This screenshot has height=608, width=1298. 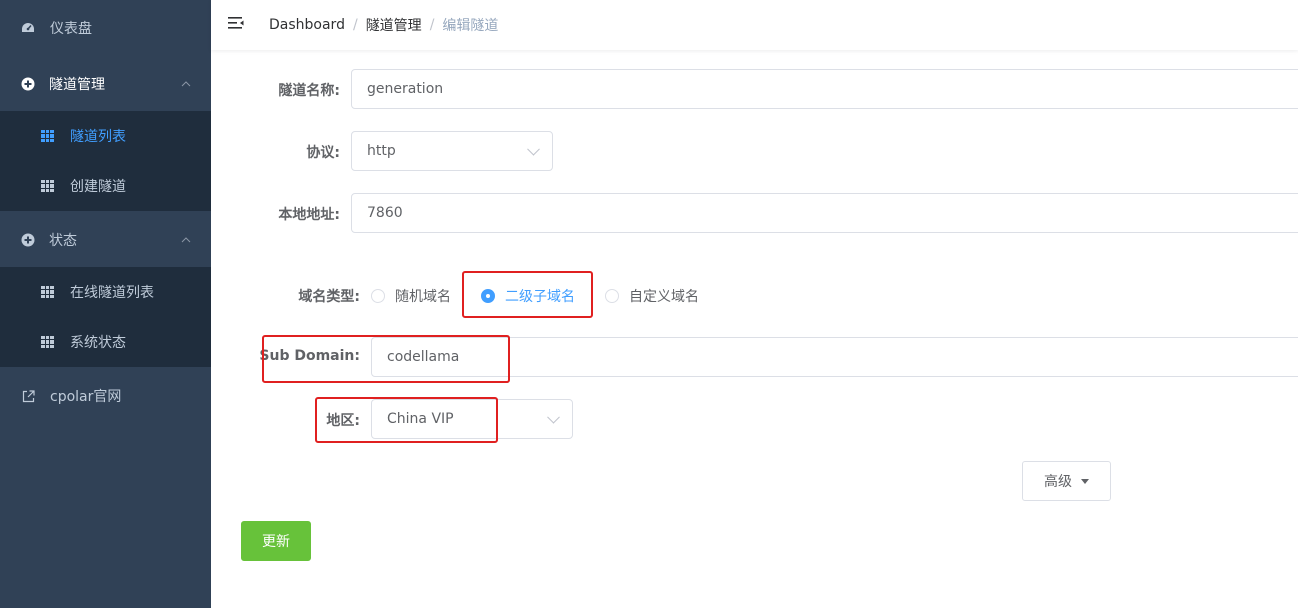 I want to click on breadcrumb: Dashboard / 隧道管理 / 编辑隧道, so click(x=383, y=25).